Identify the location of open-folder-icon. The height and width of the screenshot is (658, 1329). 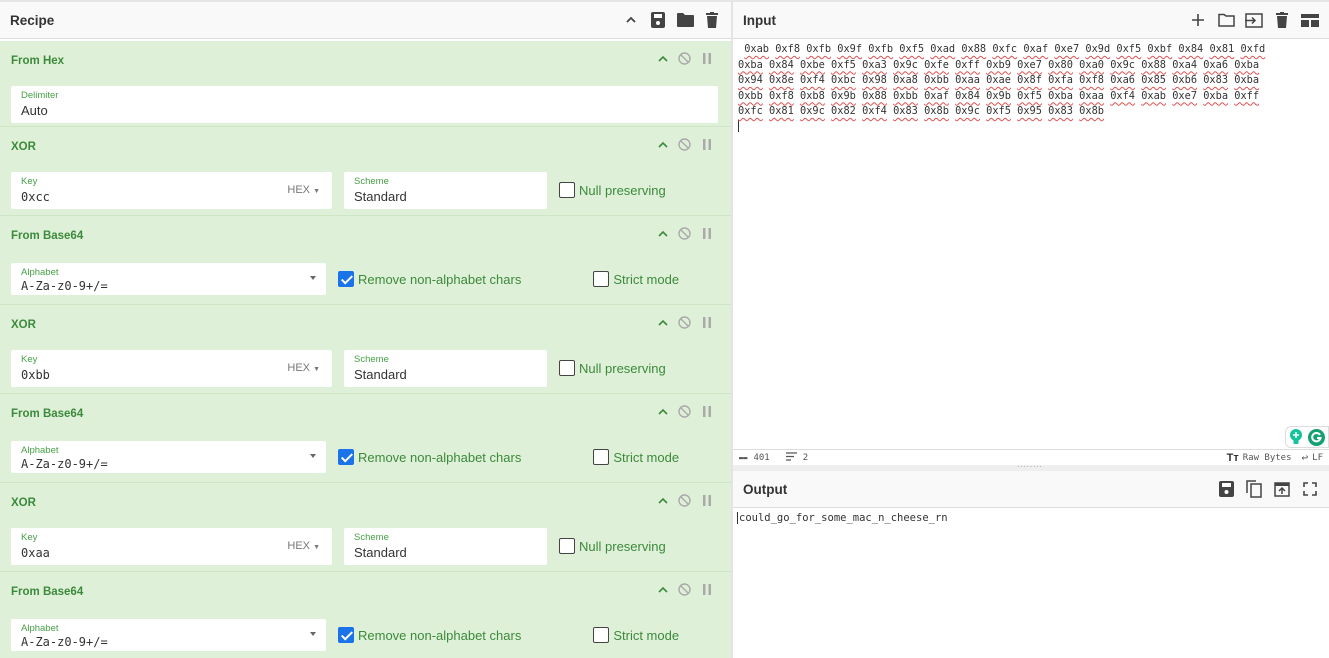
(1226, 20).